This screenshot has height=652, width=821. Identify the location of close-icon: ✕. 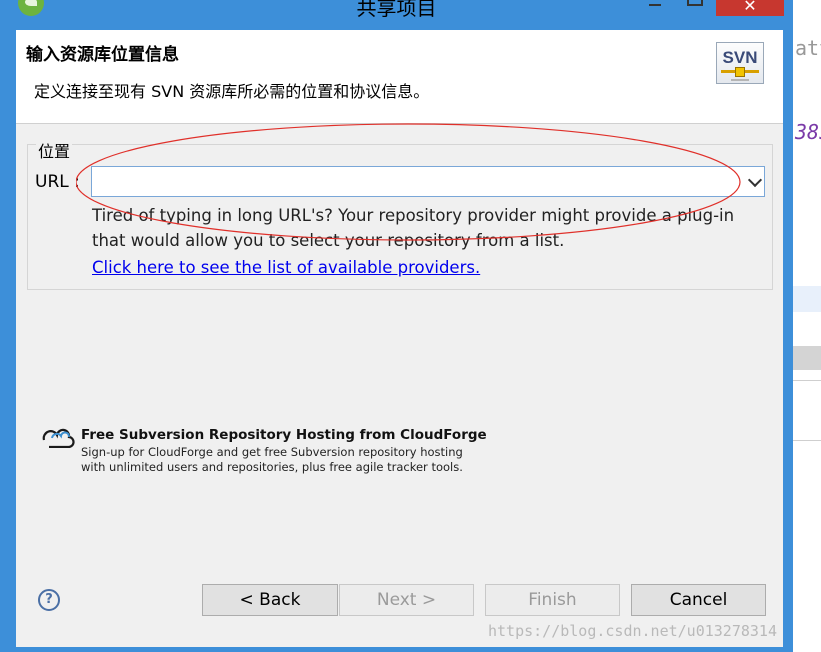
(750, 7).